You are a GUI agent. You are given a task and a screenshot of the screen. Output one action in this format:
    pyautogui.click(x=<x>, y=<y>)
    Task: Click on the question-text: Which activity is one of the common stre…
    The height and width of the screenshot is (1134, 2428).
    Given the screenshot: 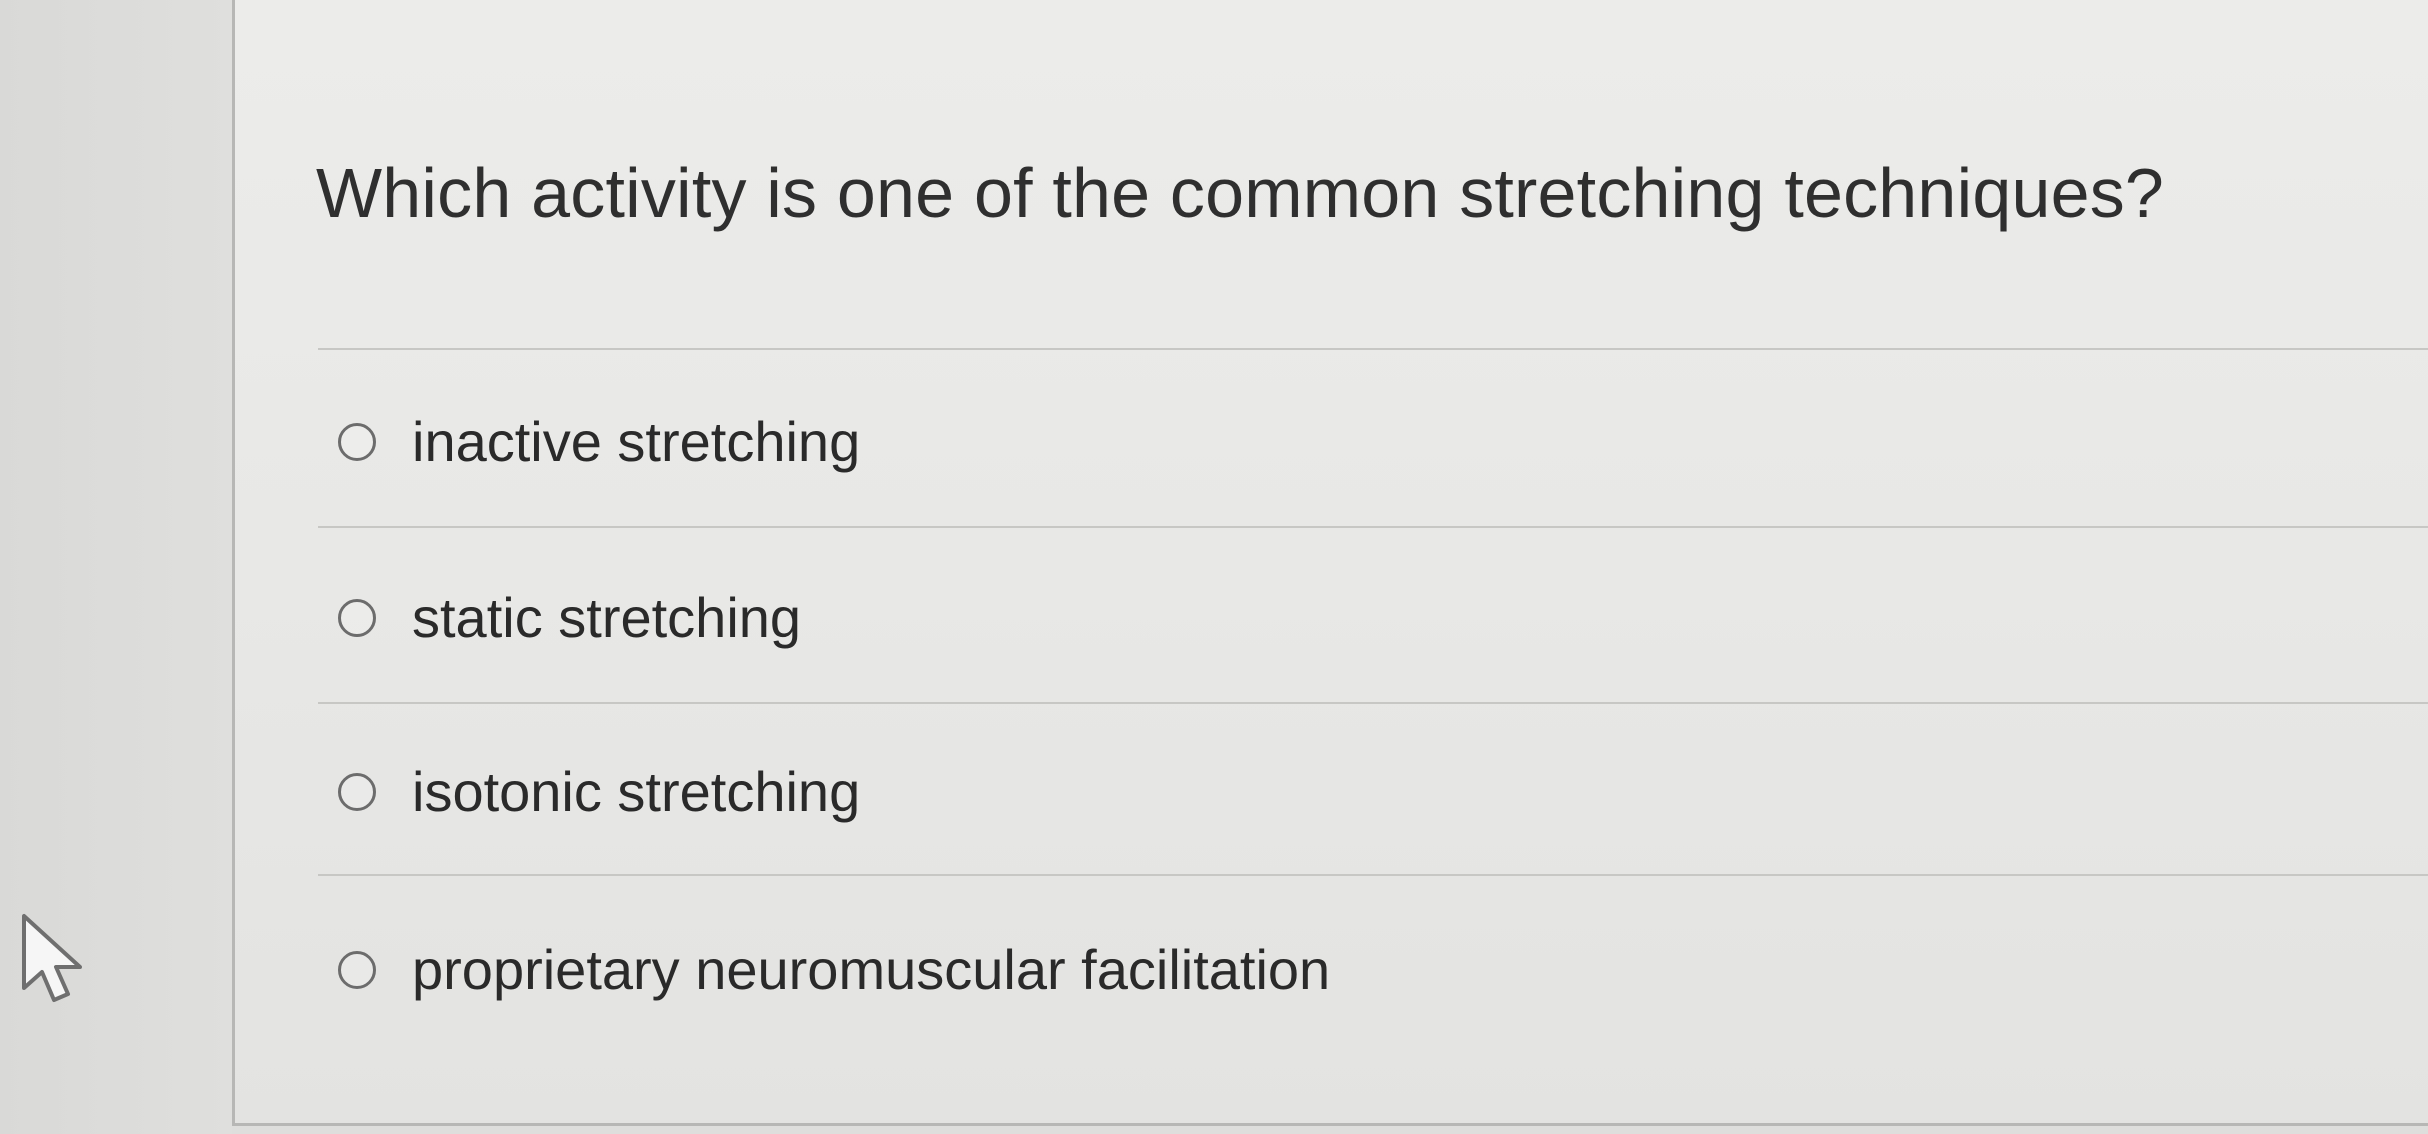 What is the action you would take?
    pyautogui.click(x=1240, y=193)
    